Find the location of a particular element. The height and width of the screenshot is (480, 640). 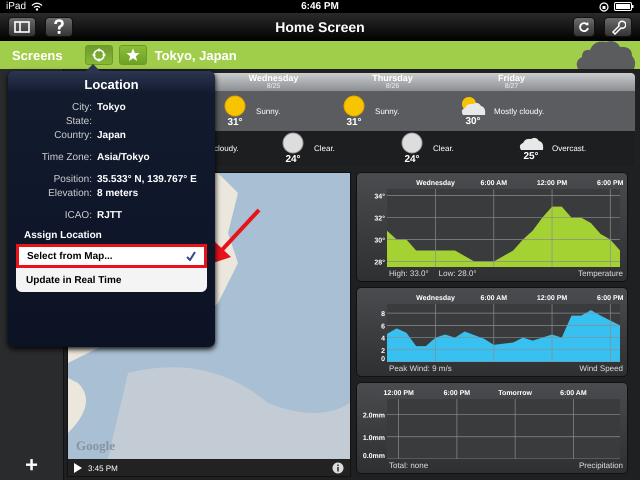

section-heading: Assign Location is located at coordinates (63, 235).